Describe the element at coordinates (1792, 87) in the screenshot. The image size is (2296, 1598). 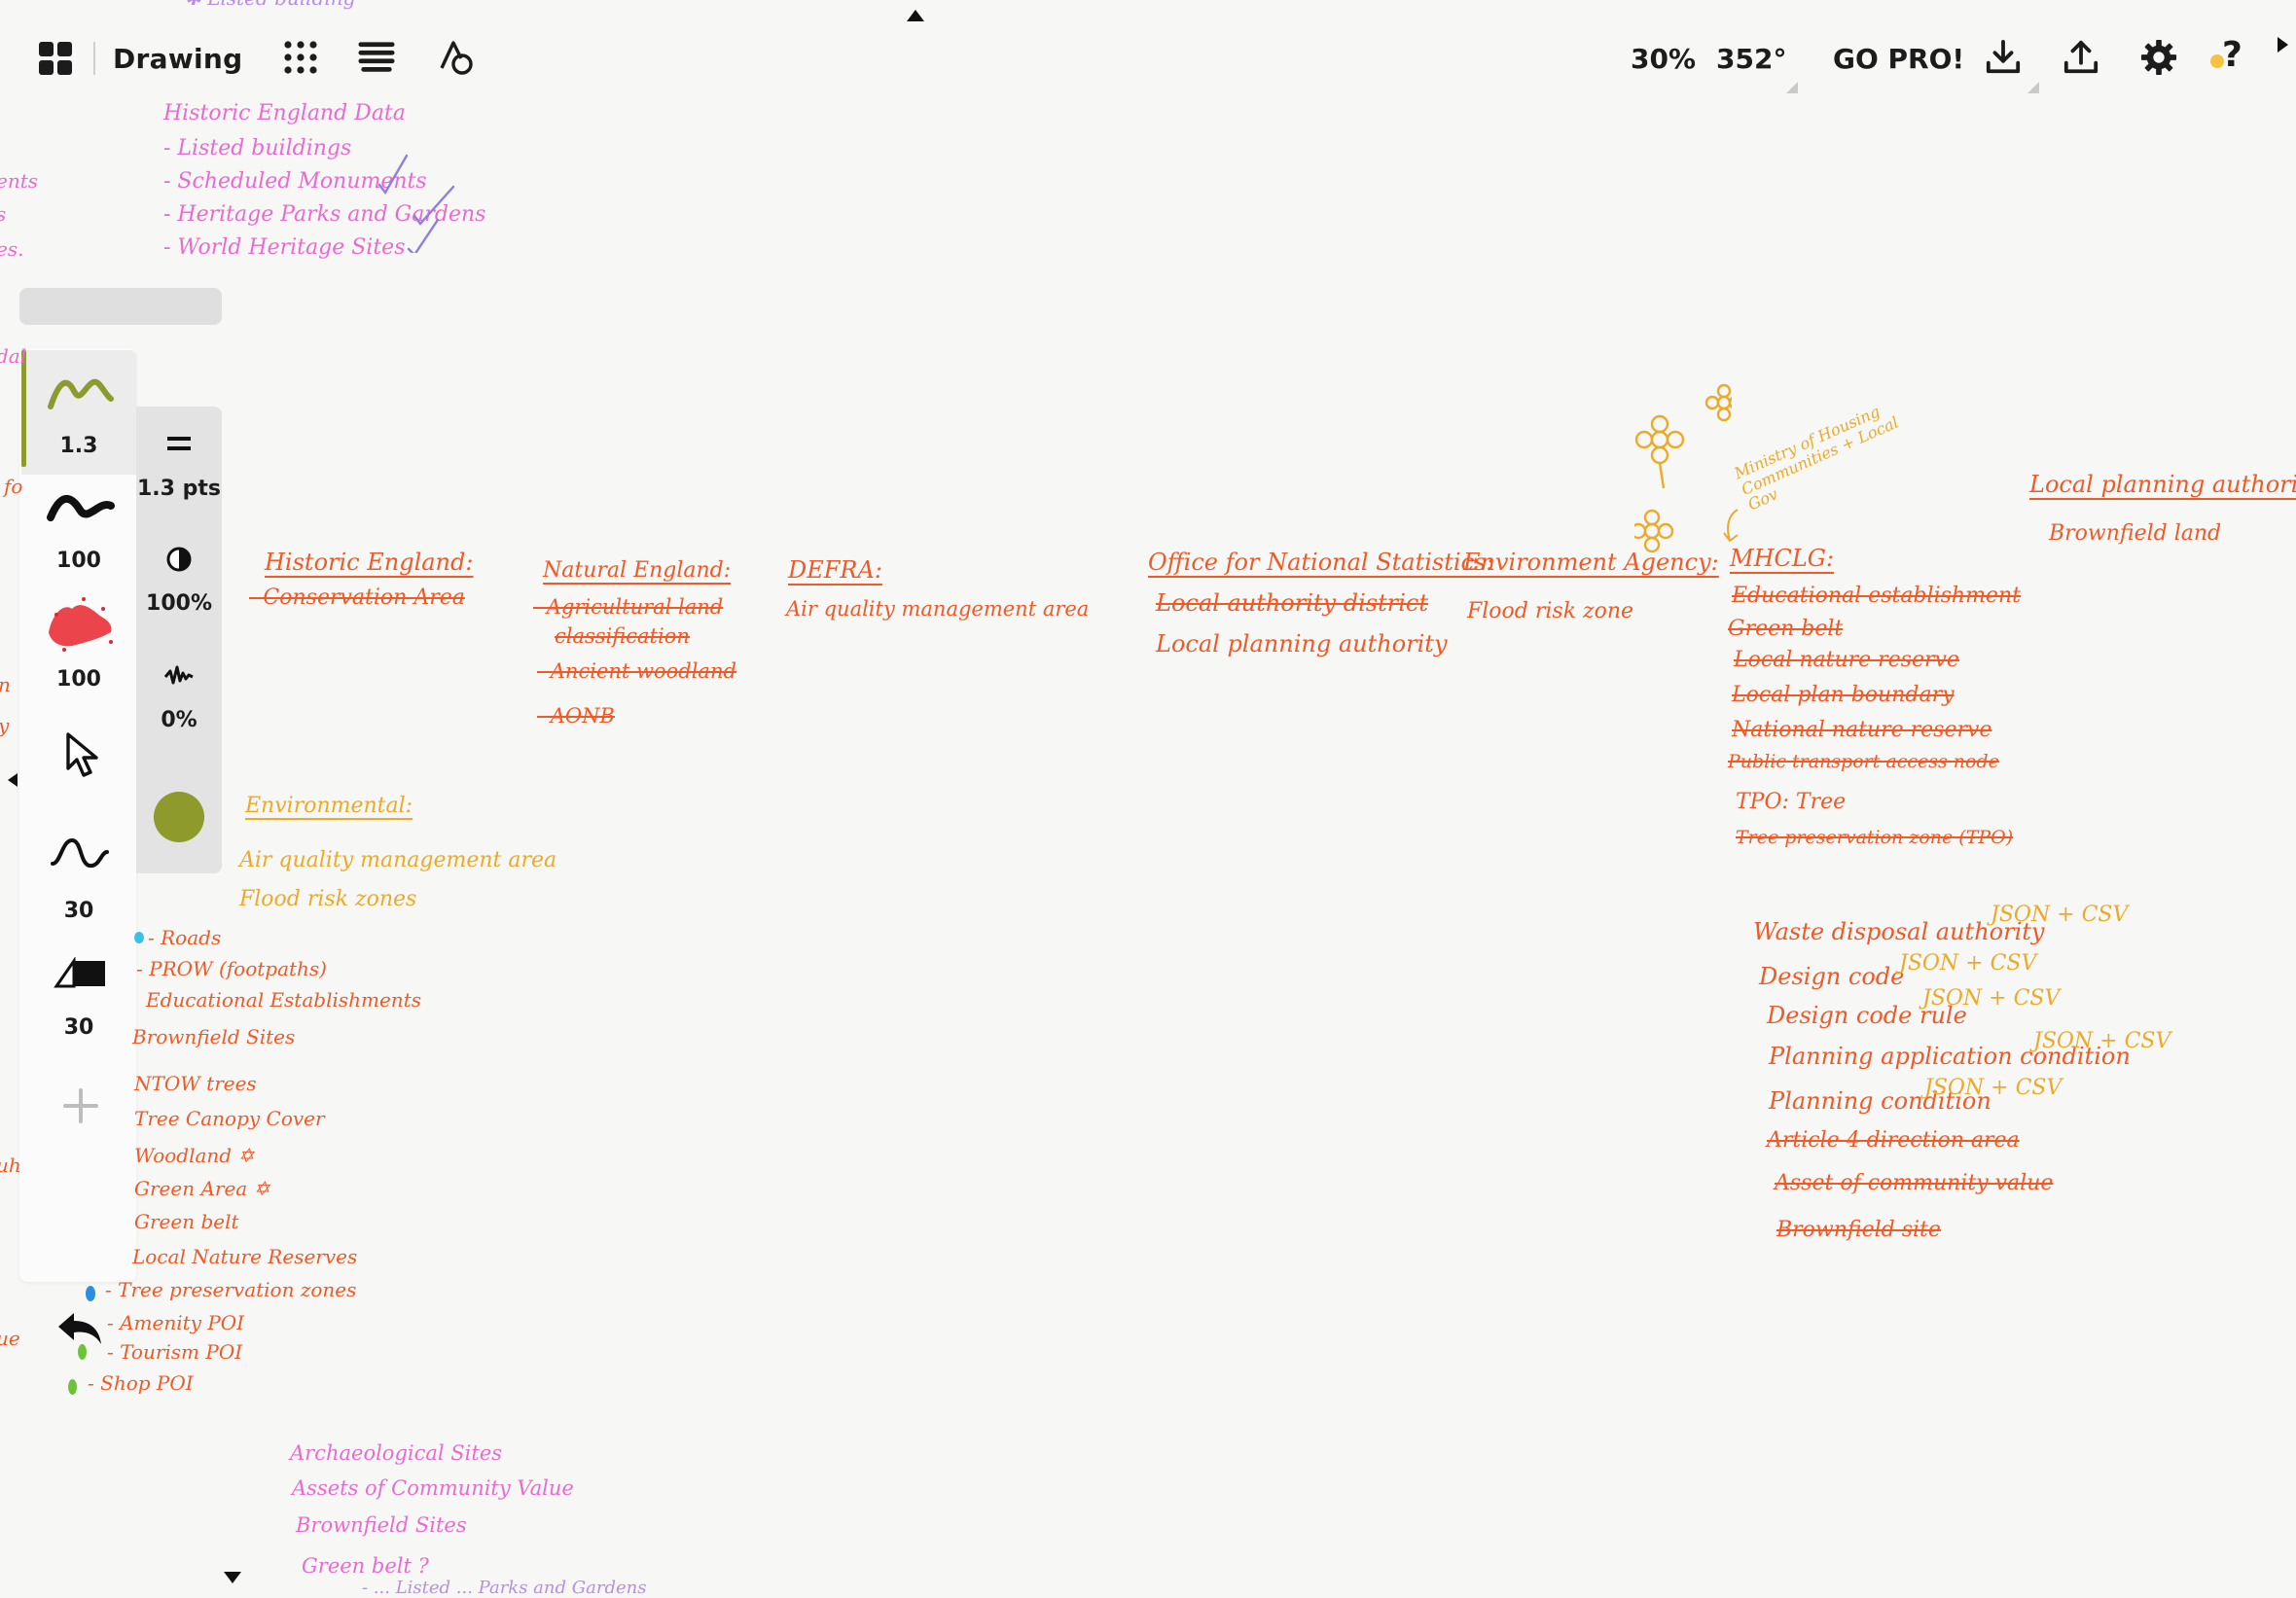
I see `zoom-corner-mark` at that location.